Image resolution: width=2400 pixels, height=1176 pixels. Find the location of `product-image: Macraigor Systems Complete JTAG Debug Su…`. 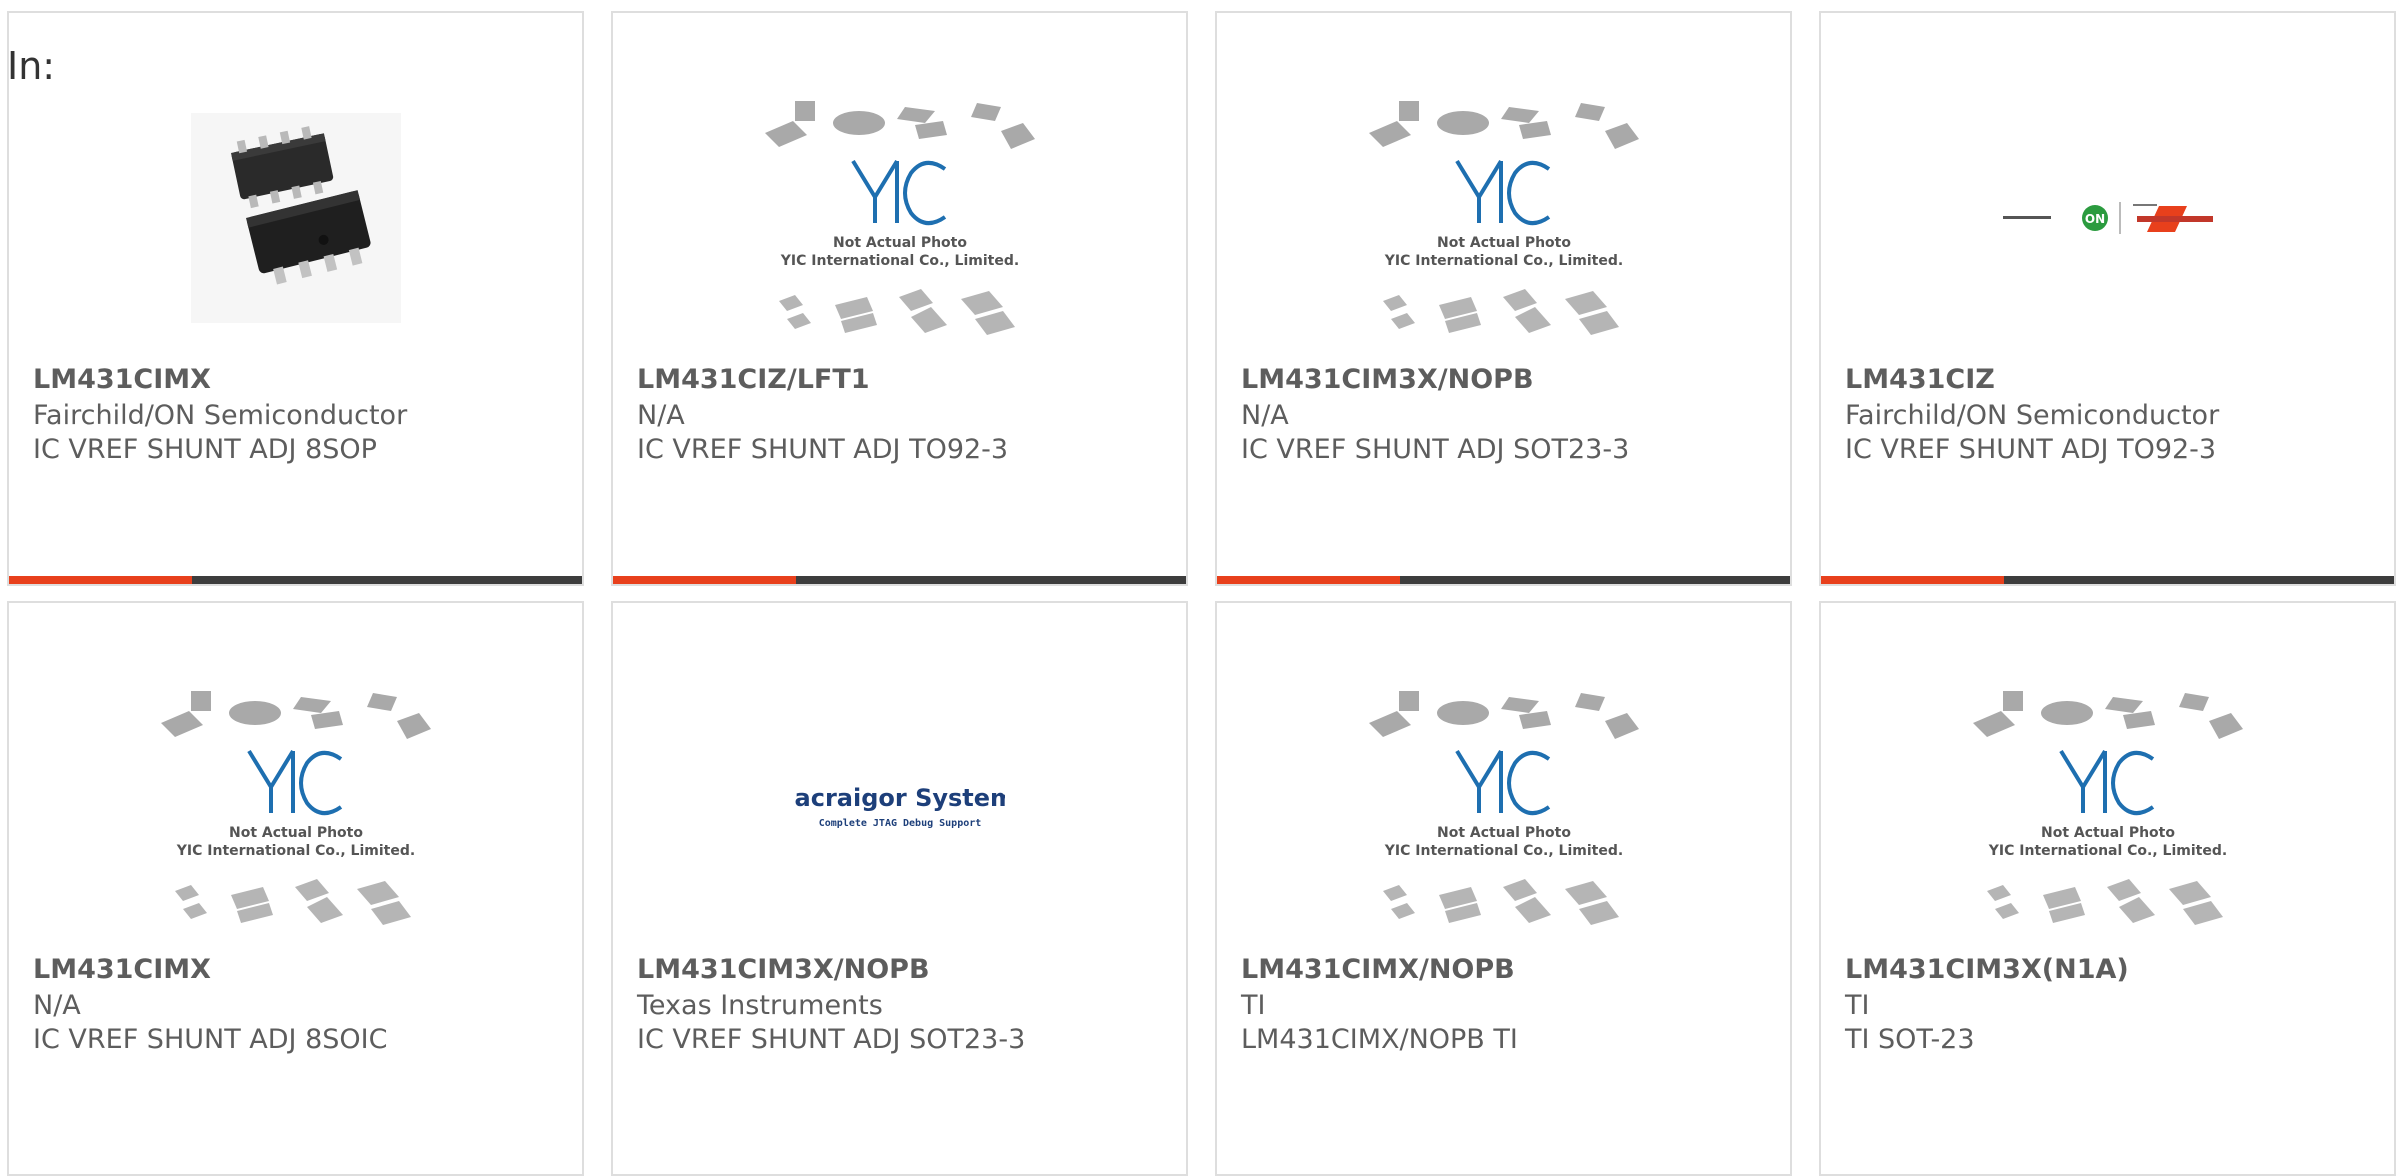

product-image: Macraigor Systems Complete JTAG Debug Su… is located at coordinates (899, 808).